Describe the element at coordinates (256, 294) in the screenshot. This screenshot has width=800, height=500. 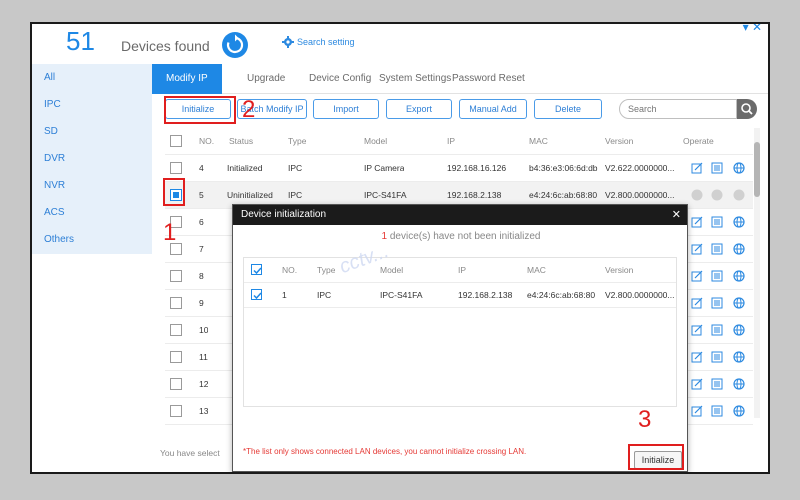
I see `dialog-row-checkbox` at that location.